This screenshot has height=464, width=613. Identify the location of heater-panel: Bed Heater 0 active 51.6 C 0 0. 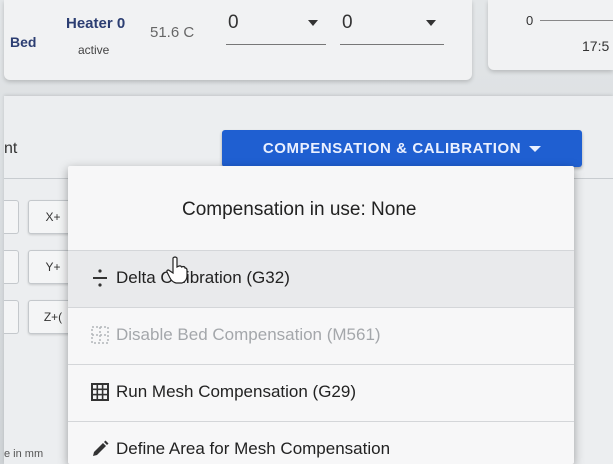
(238, 40).